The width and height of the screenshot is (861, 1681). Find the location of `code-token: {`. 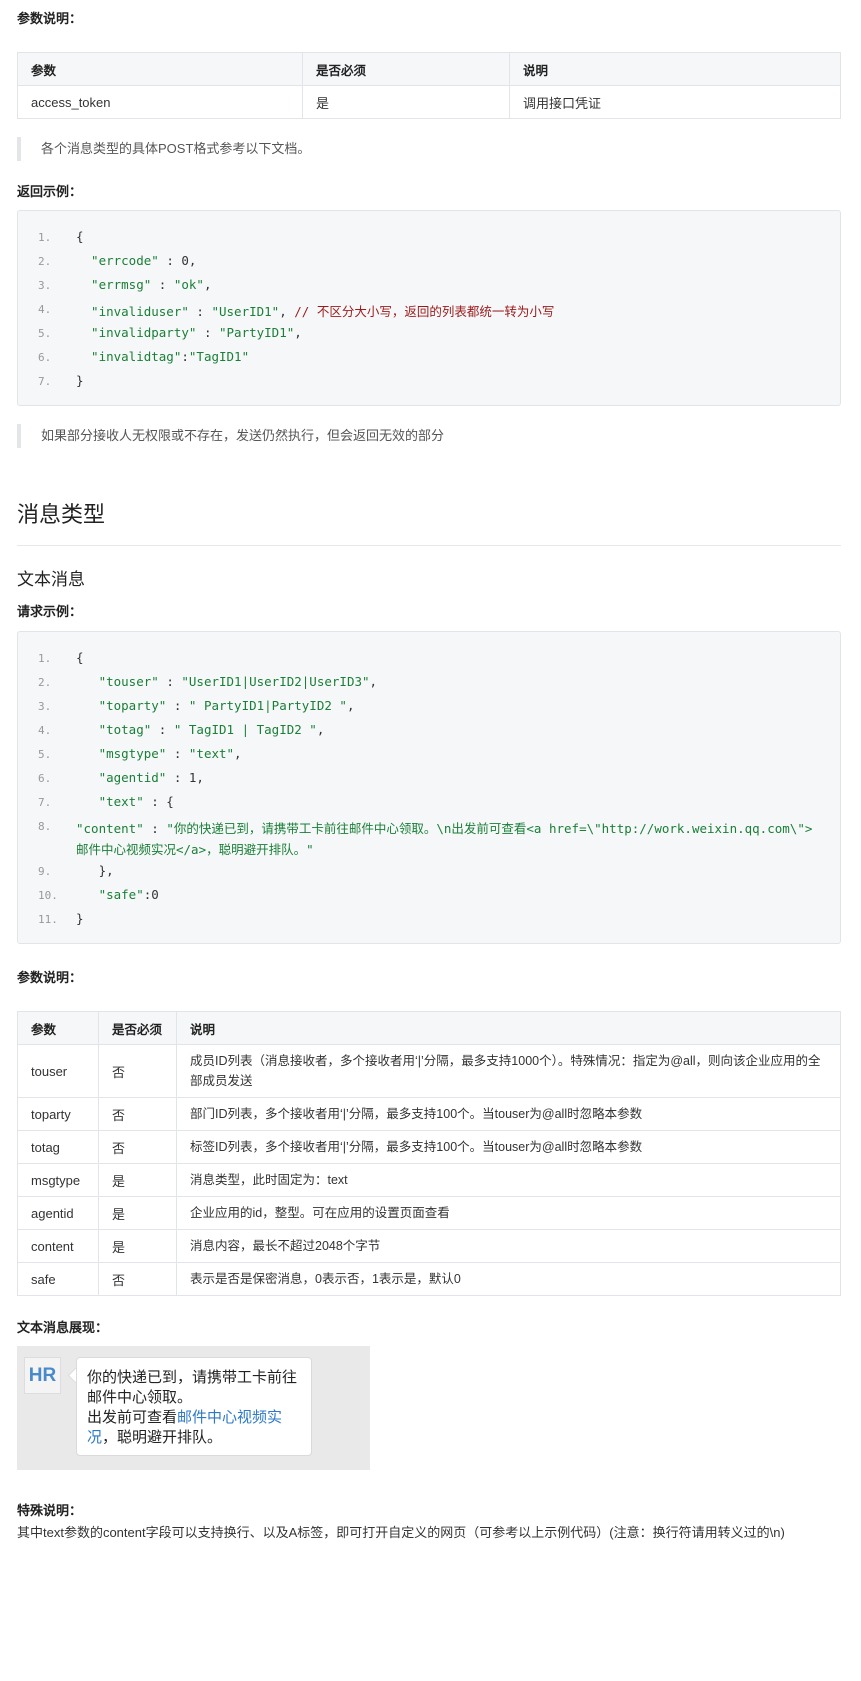

code-token: { is located at coordinates (80, 657).